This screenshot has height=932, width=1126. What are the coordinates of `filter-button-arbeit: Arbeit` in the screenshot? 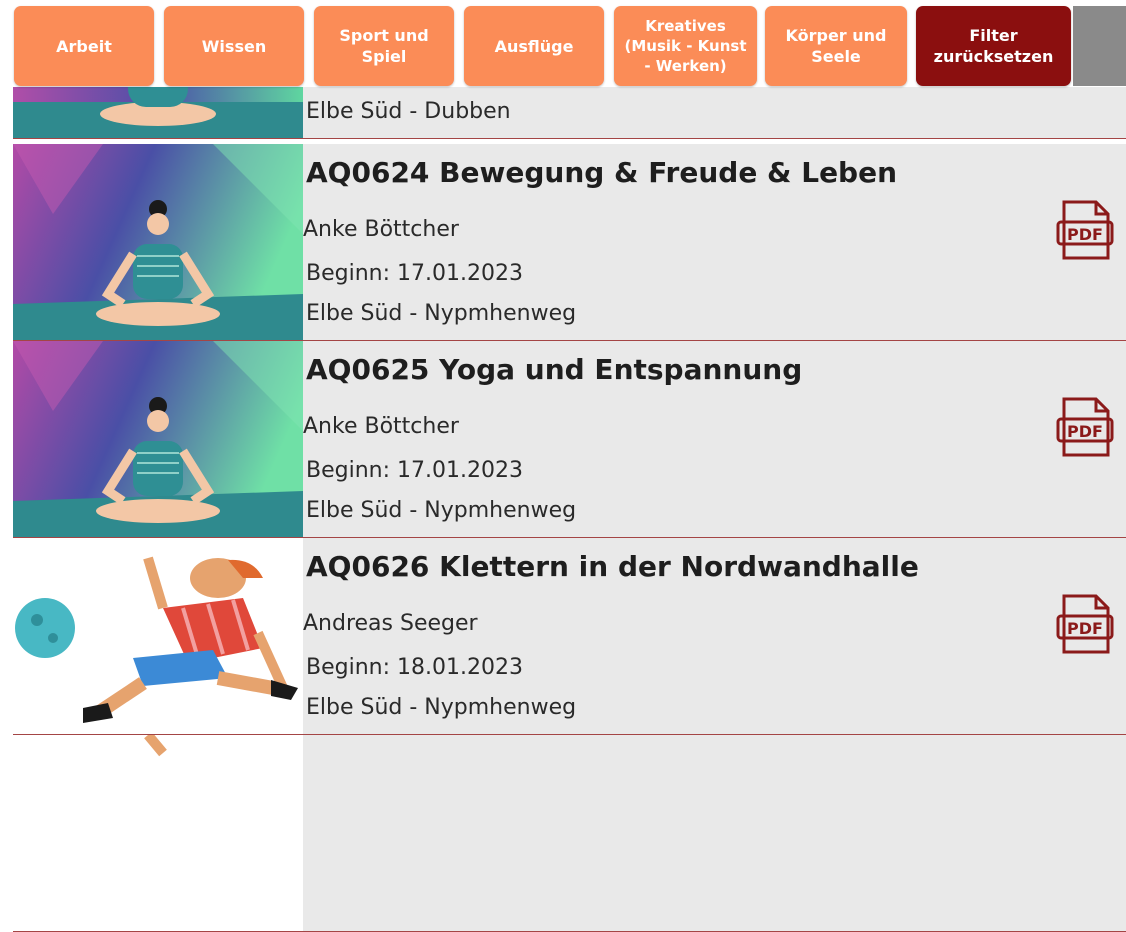 It's located at (84, 46).